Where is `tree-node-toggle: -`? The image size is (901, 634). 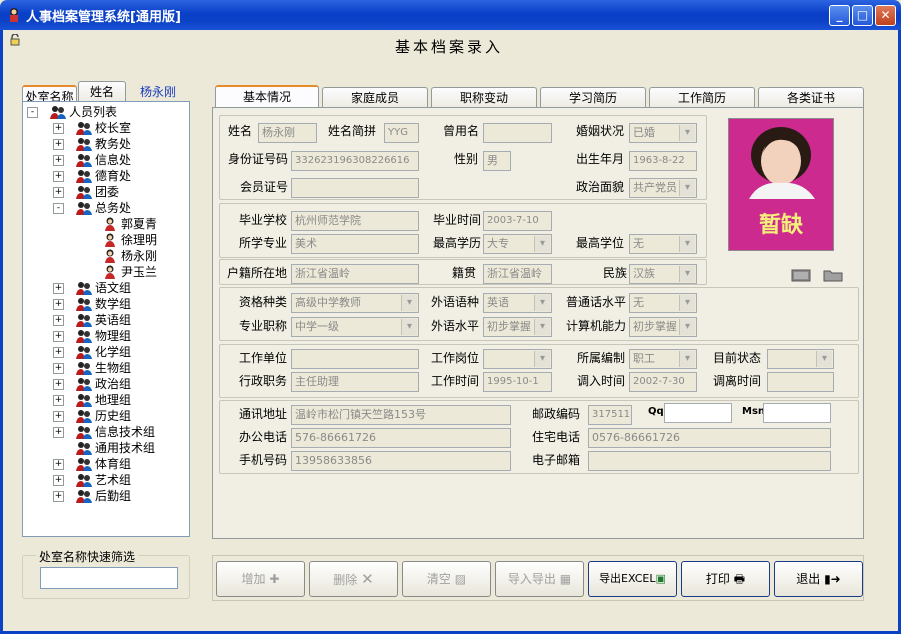 tree-node-toggle: - is located at coordinates (58, 208).